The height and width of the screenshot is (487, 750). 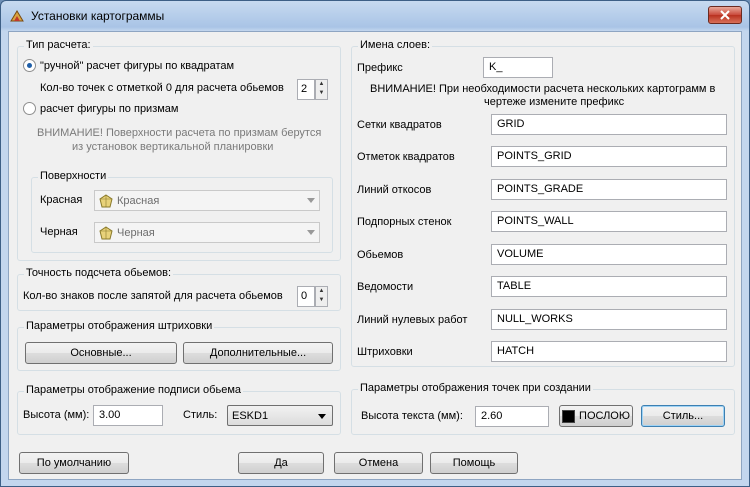 I want to click on layer-label-grade: Линий откосов, so click(x=394, y=190).